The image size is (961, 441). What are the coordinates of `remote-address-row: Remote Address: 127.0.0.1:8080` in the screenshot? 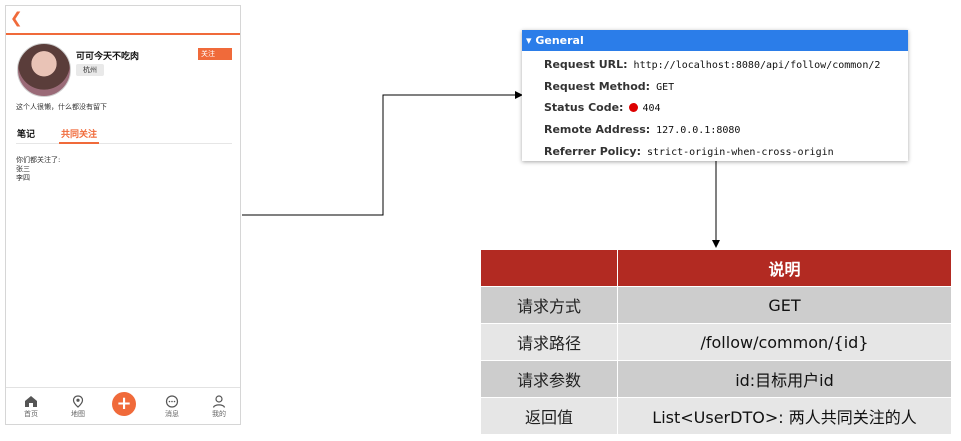 It's located at (642, 129).